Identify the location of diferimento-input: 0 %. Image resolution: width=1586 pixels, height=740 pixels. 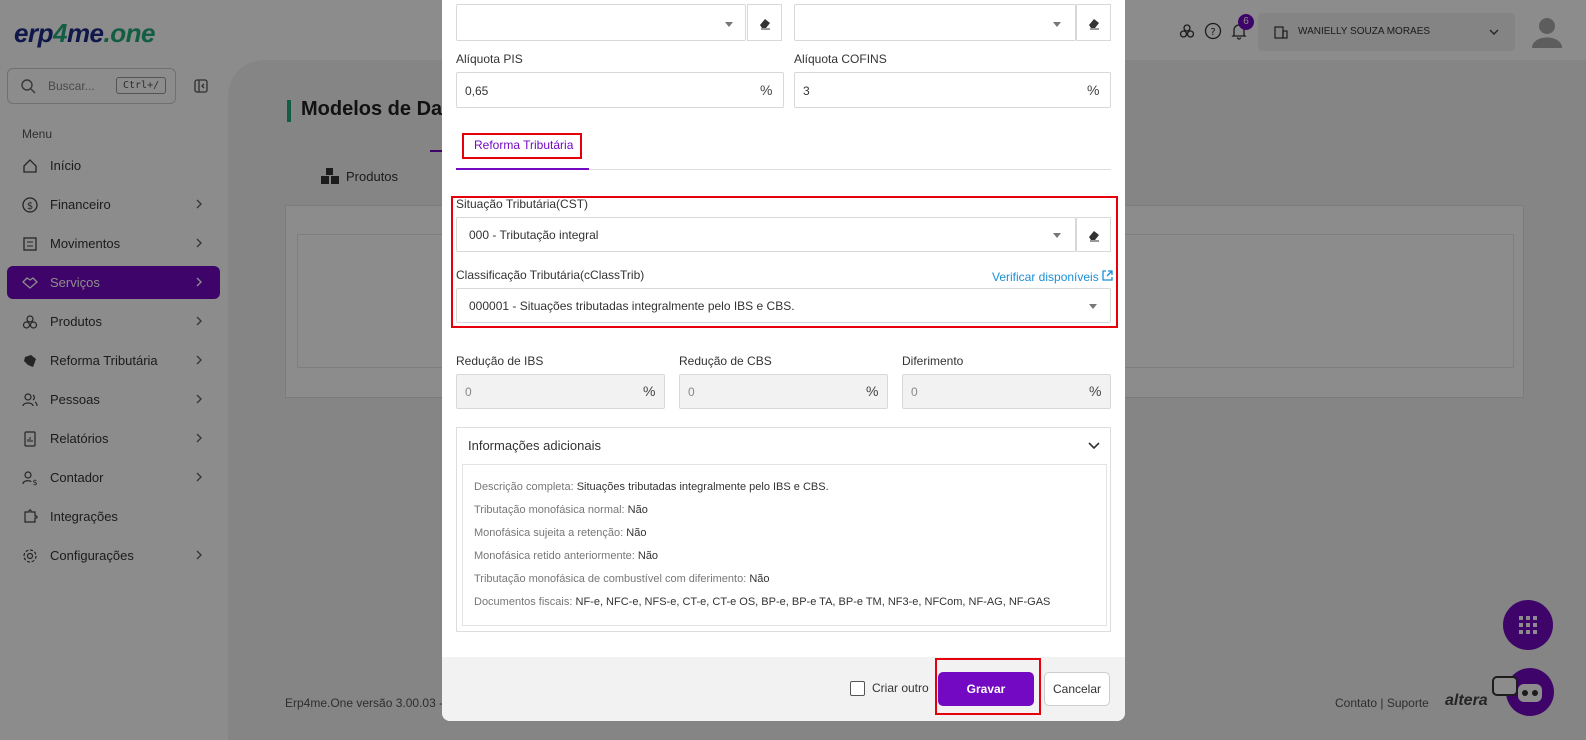
(1006, 391).